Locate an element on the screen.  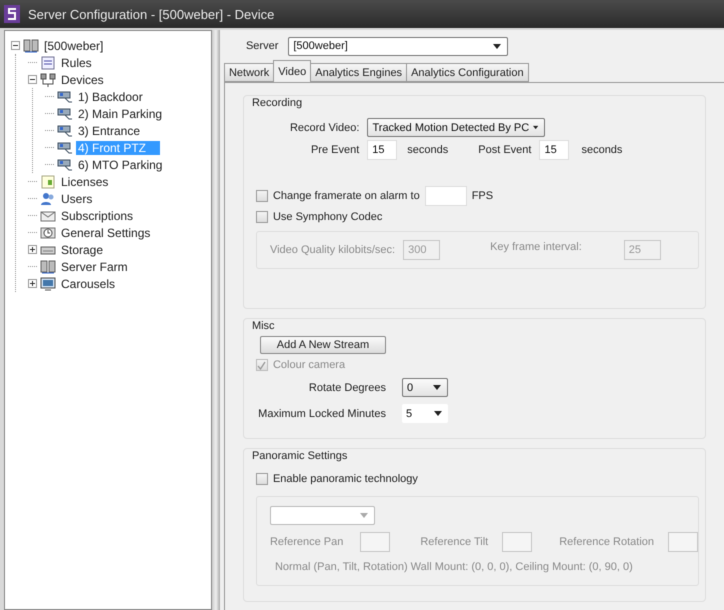
group-title: Misc is located at coordinates (264, 326).